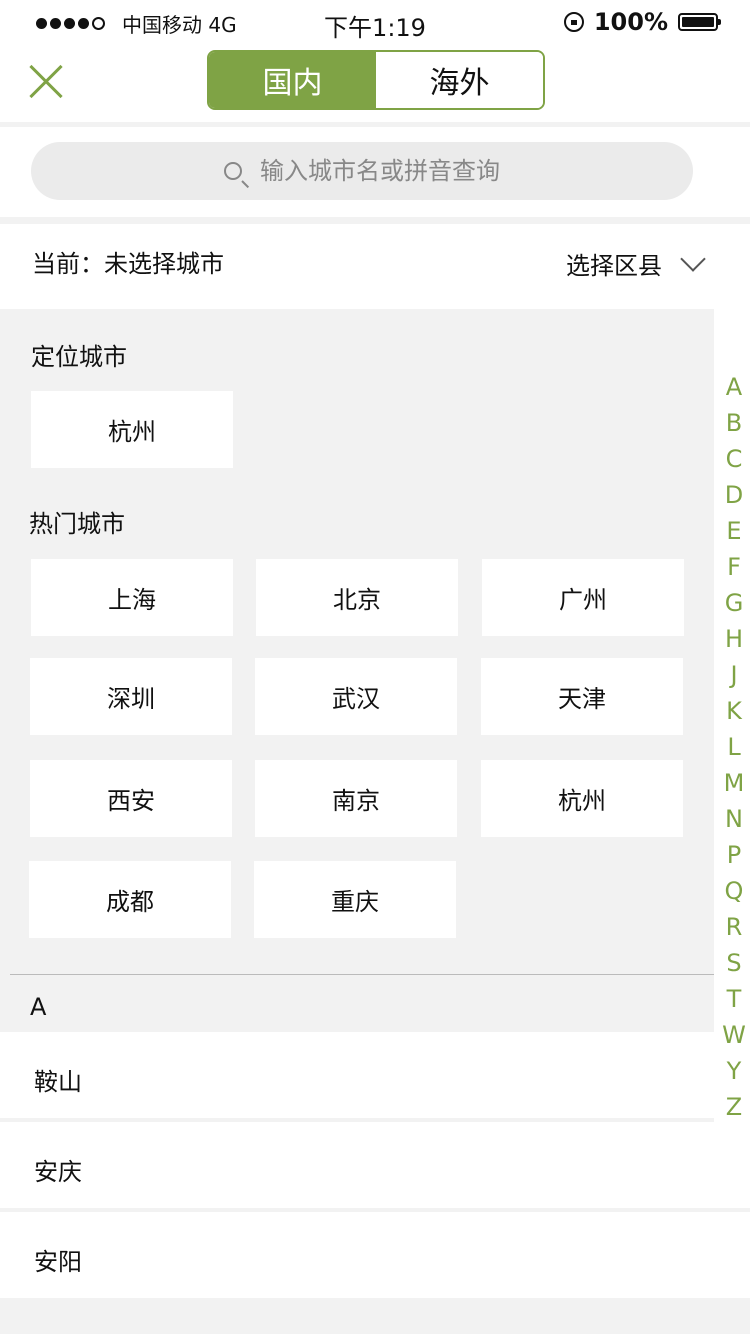 The width and height of the screenshot is (750, 1334). I want to click on index-letter: H, so click(734, 639).